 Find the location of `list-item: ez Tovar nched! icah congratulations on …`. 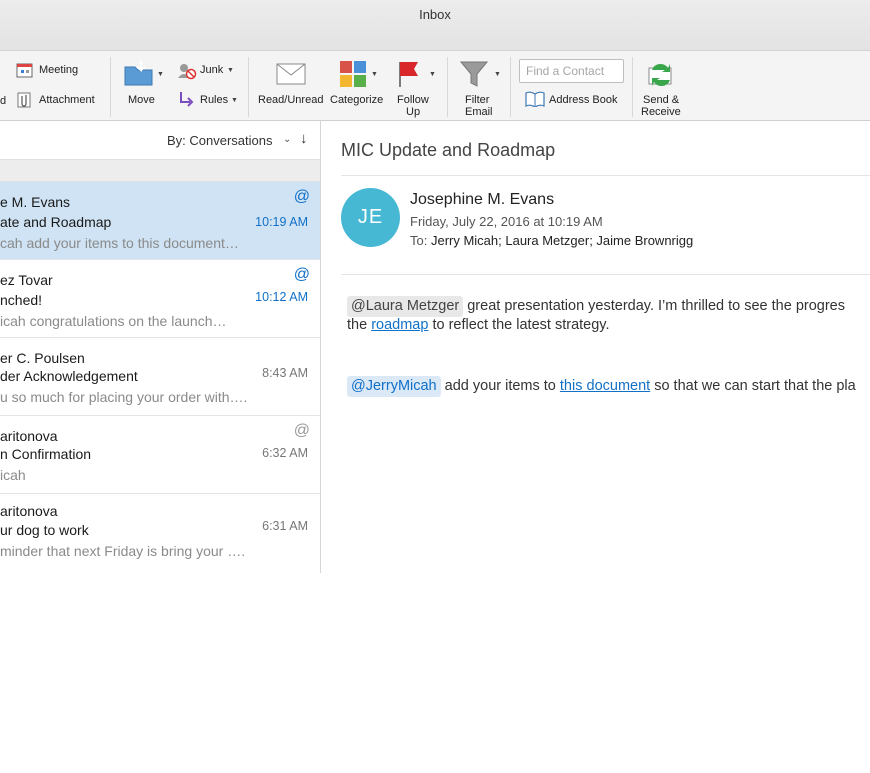

list-item: ez Tovar nched! icah congratulations on … is located at coordinates (160, 299).